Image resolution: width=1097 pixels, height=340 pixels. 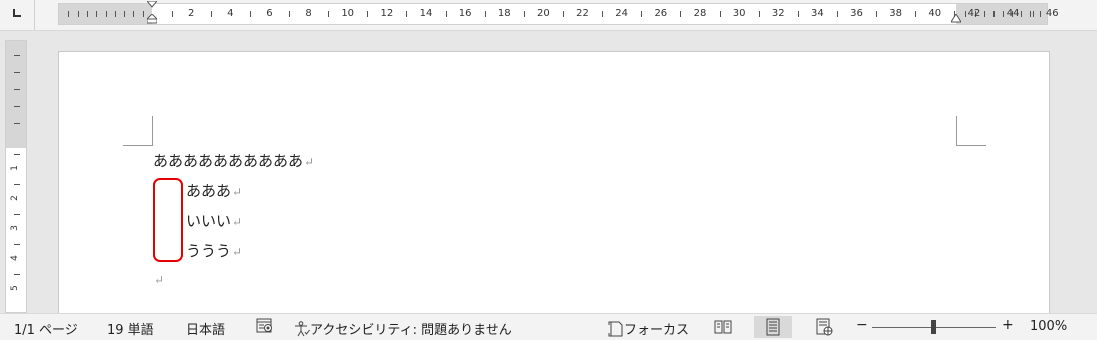 What do you see at coordinates (1048, 326) in the screenshot?
I see `zoom-level: 100%` at bounding box center [1048, 326].